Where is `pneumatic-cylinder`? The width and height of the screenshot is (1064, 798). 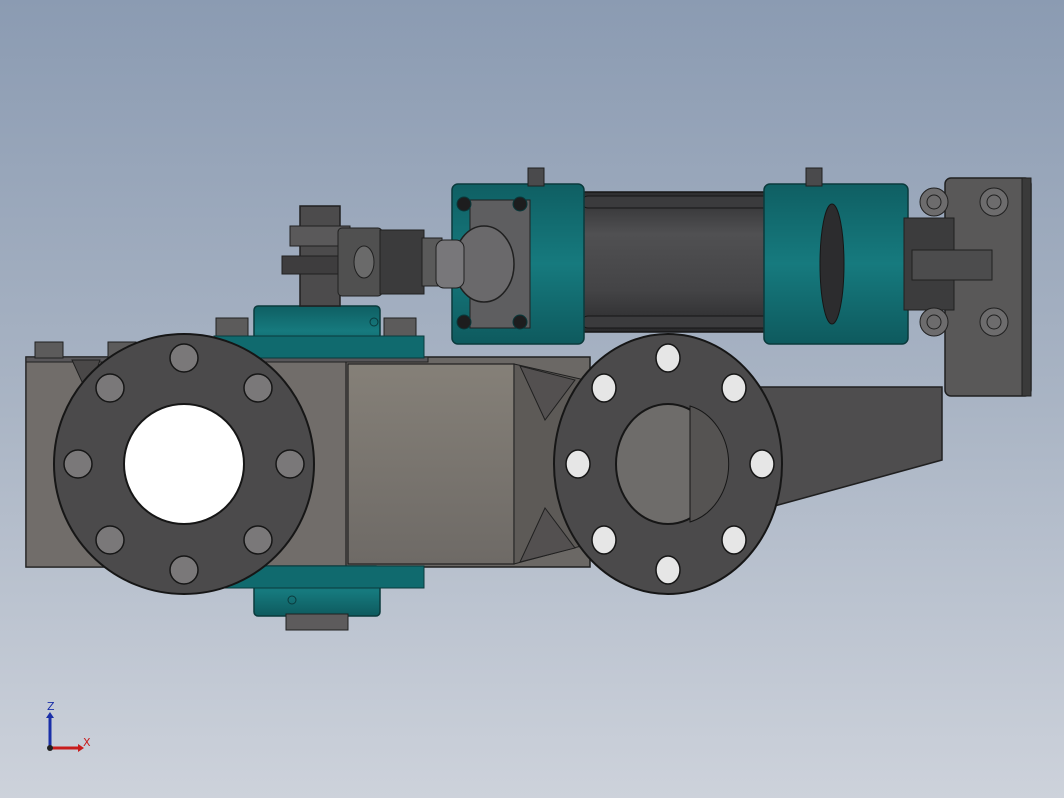
pneumatic-cylinder is located at coordinates (672, 256).